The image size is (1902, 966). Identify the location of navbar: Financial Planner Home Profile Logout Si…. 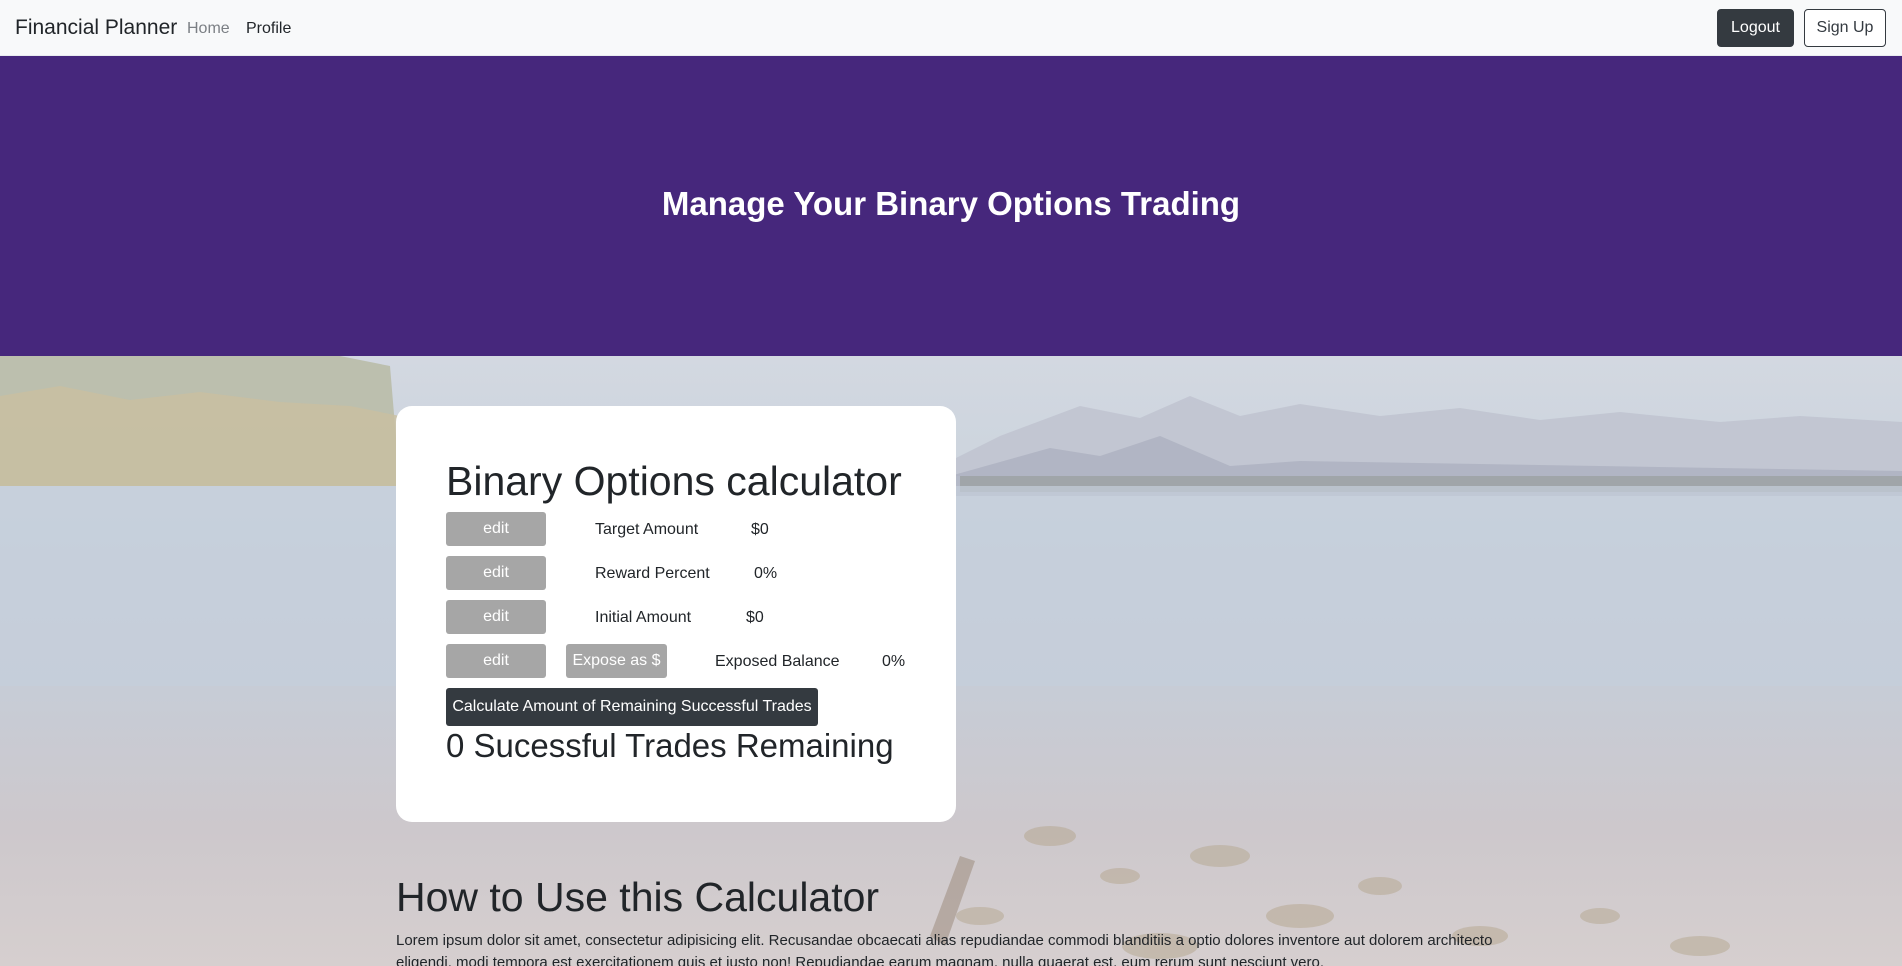
(951, 28).